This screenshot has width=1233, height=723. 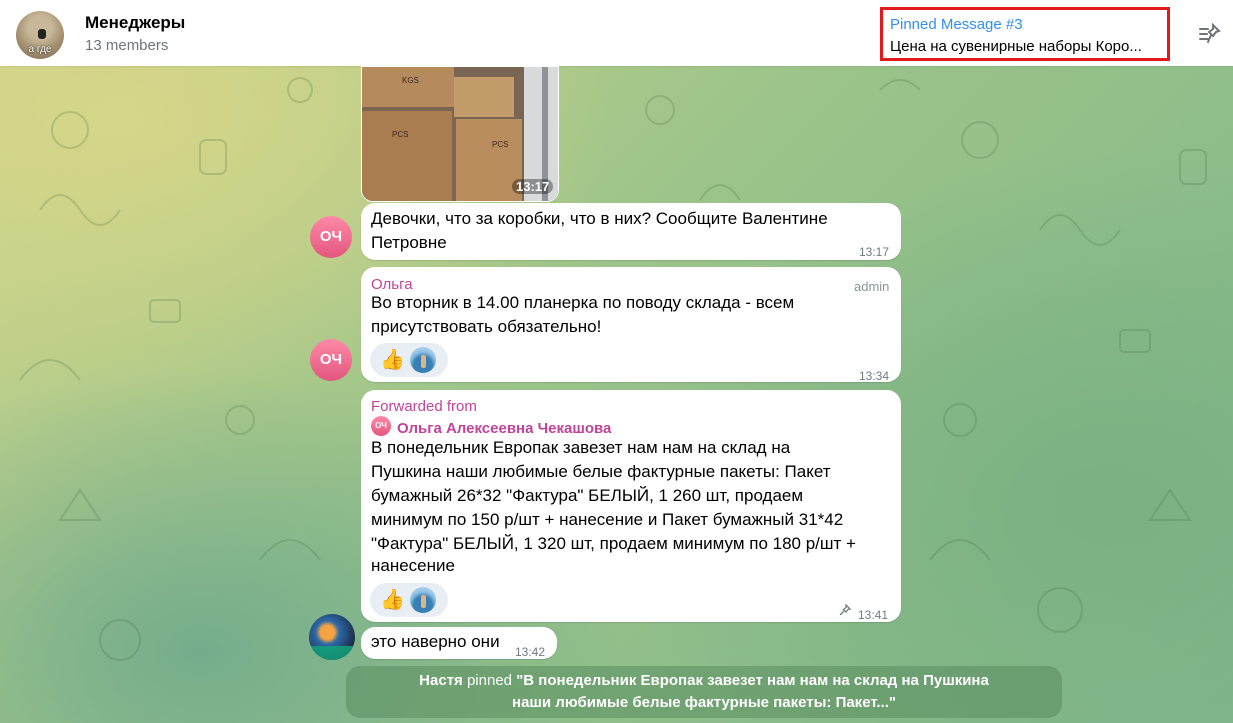 What do you see at coordinates (413, 565) in the screenshot?
I see `message-text-line: нанесение` at bounding box center [413, 565].